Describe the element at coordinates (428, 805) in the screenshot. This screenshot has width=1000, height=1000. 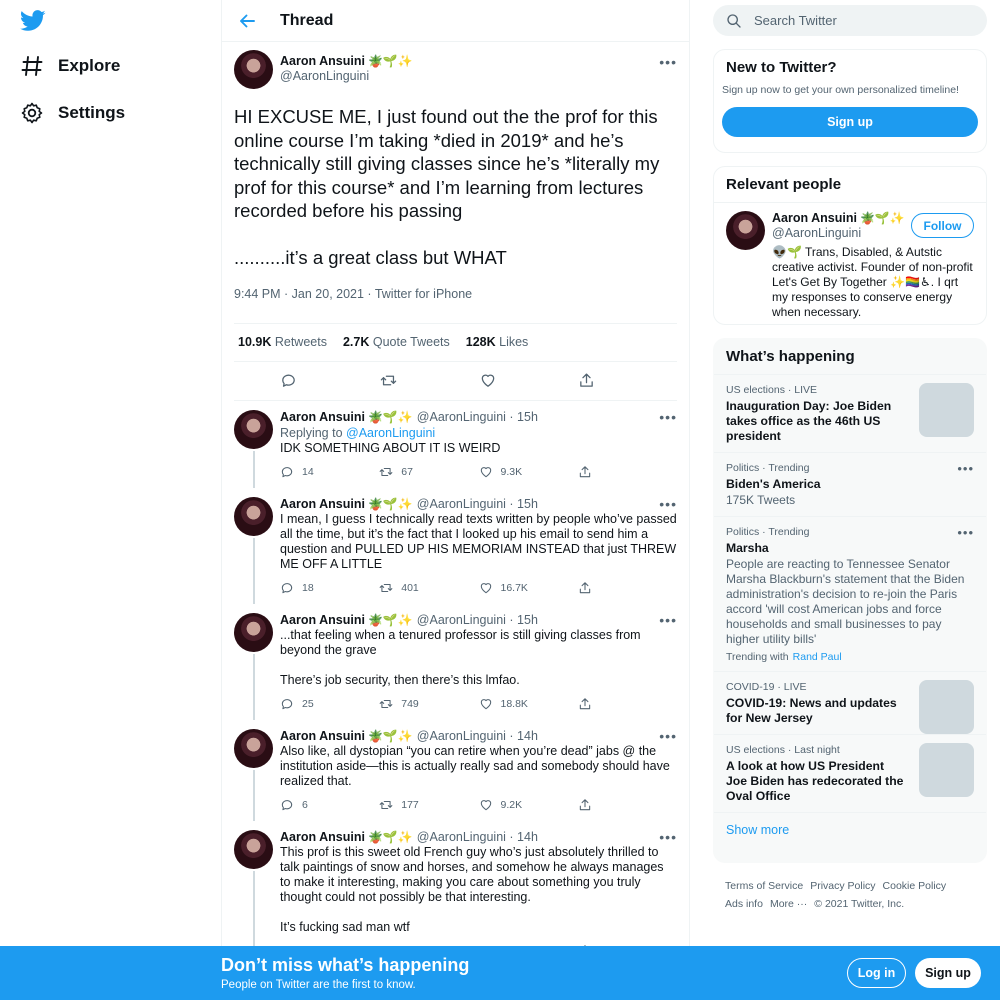
I see `retweet-button: 177` at that location.